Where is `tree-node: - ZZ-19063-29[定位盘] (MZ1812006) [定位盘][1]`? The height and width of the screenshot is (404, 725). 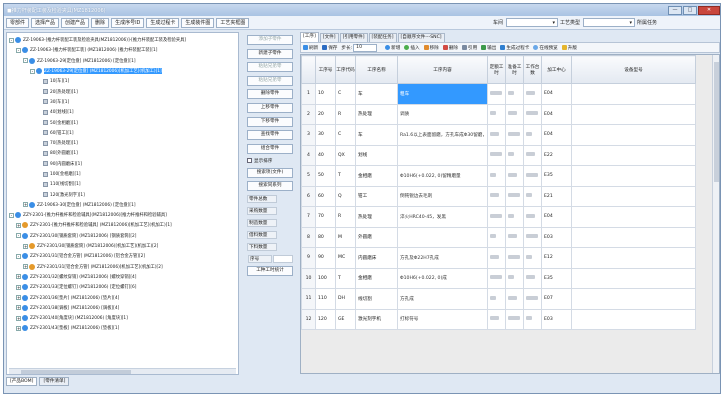 tree-node: - ZZ-19063-29[定位盘] (MZ1812006) [定位盘][1] is located at coordinates (122, 61).